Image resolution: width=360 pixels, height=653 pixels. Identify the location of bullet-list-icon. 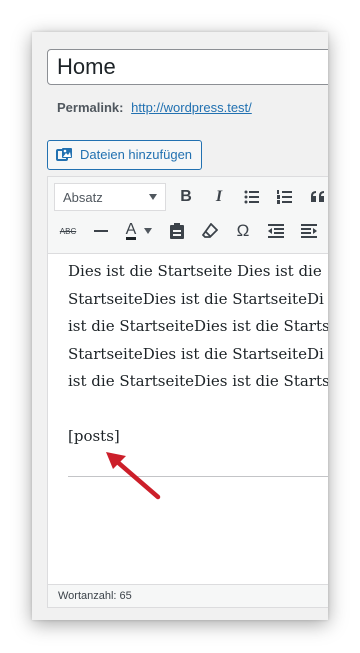
(252, 197).